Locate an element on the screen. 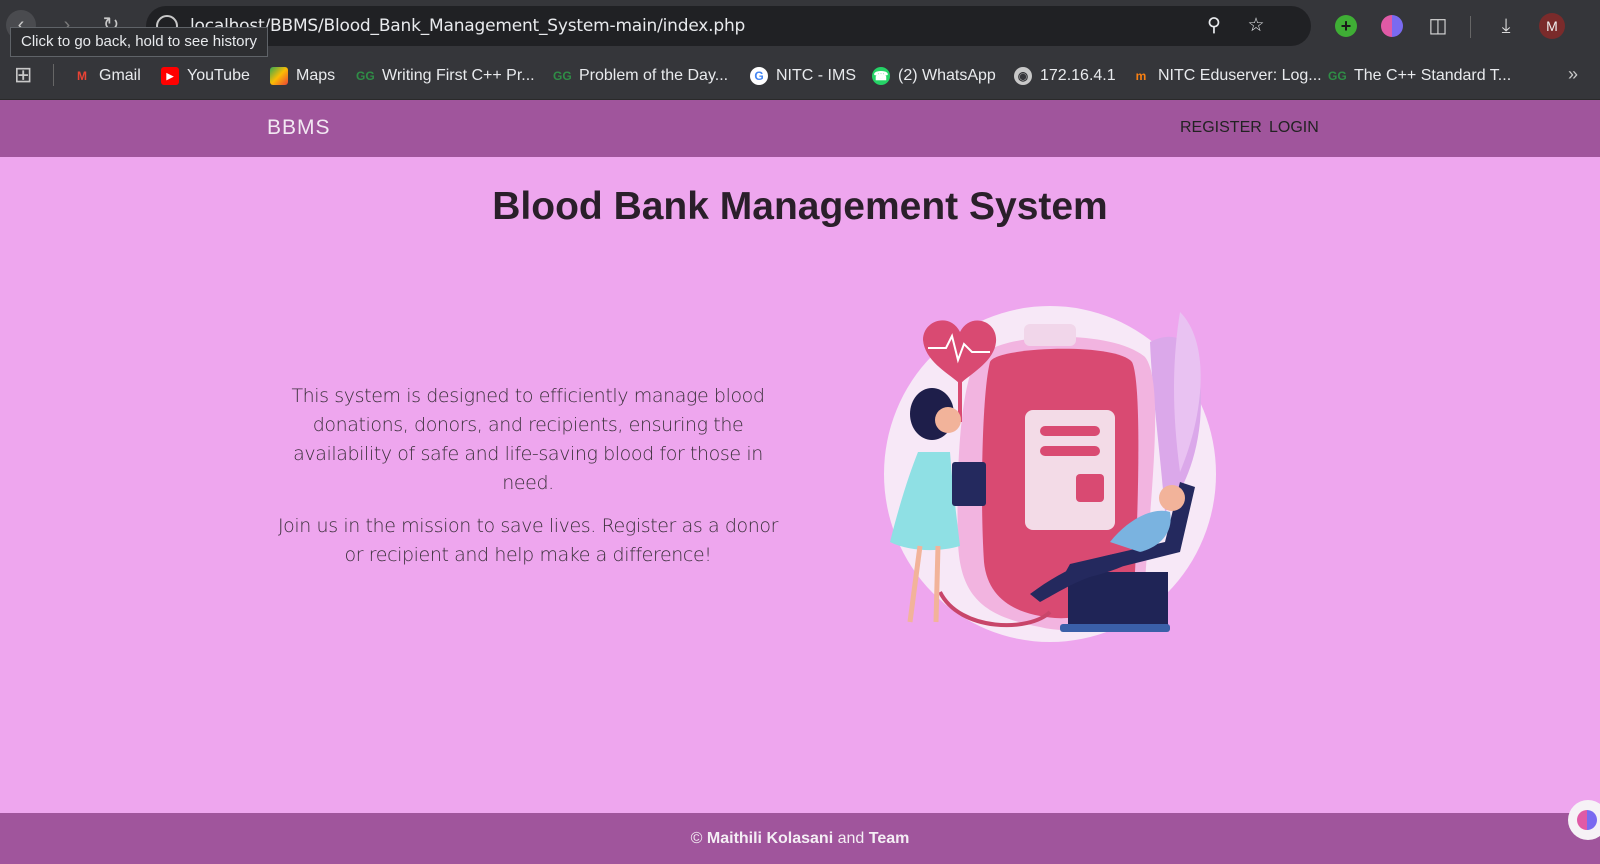  donor-head is located at coordinates (1172, 498).